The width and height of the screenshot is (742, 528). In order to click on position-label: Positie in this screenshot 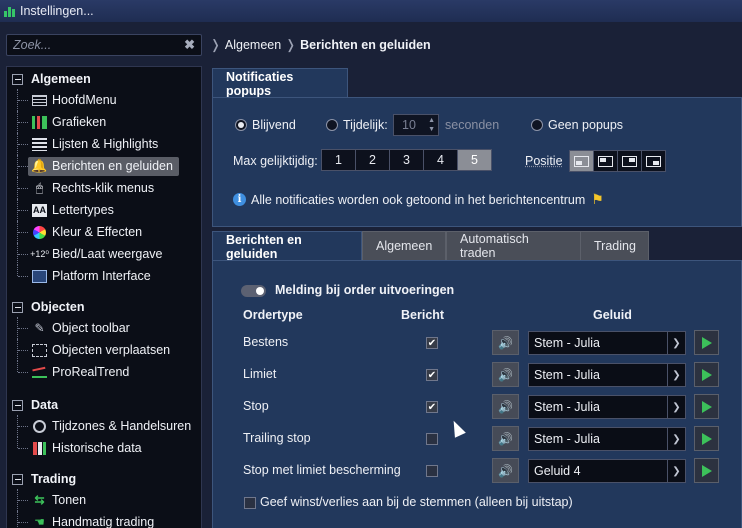, I will do `click(544, 161)`.